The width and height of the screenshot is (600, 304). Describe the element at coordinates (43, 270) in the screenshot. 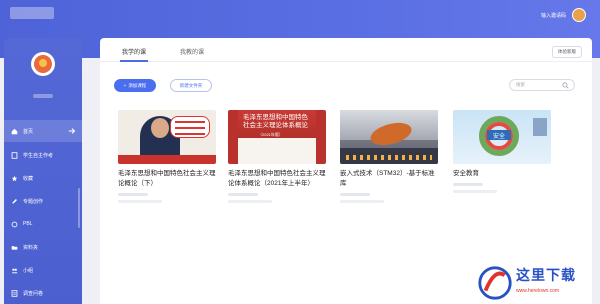

I see `sidebar-item-groups: 小组` at that location.